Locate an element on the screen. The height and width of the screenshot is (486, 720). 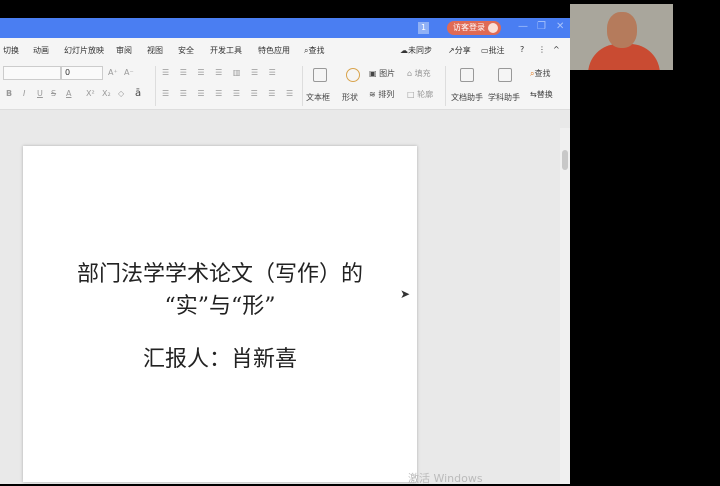
sync-status: ☁未同步 is located at coordinates (416, 50).